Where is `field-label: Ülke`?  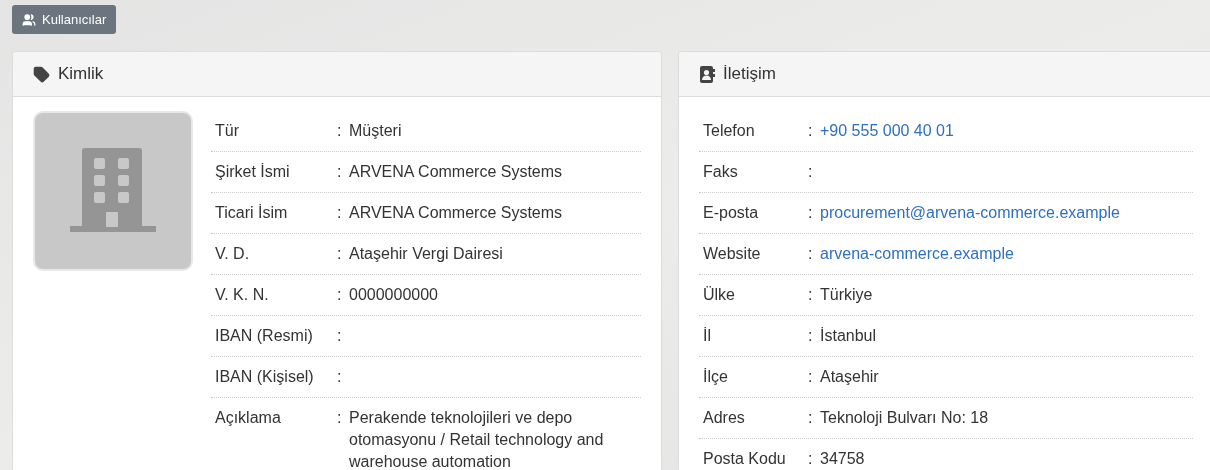 field-label: Ülke is located at coordinates (719, 295).